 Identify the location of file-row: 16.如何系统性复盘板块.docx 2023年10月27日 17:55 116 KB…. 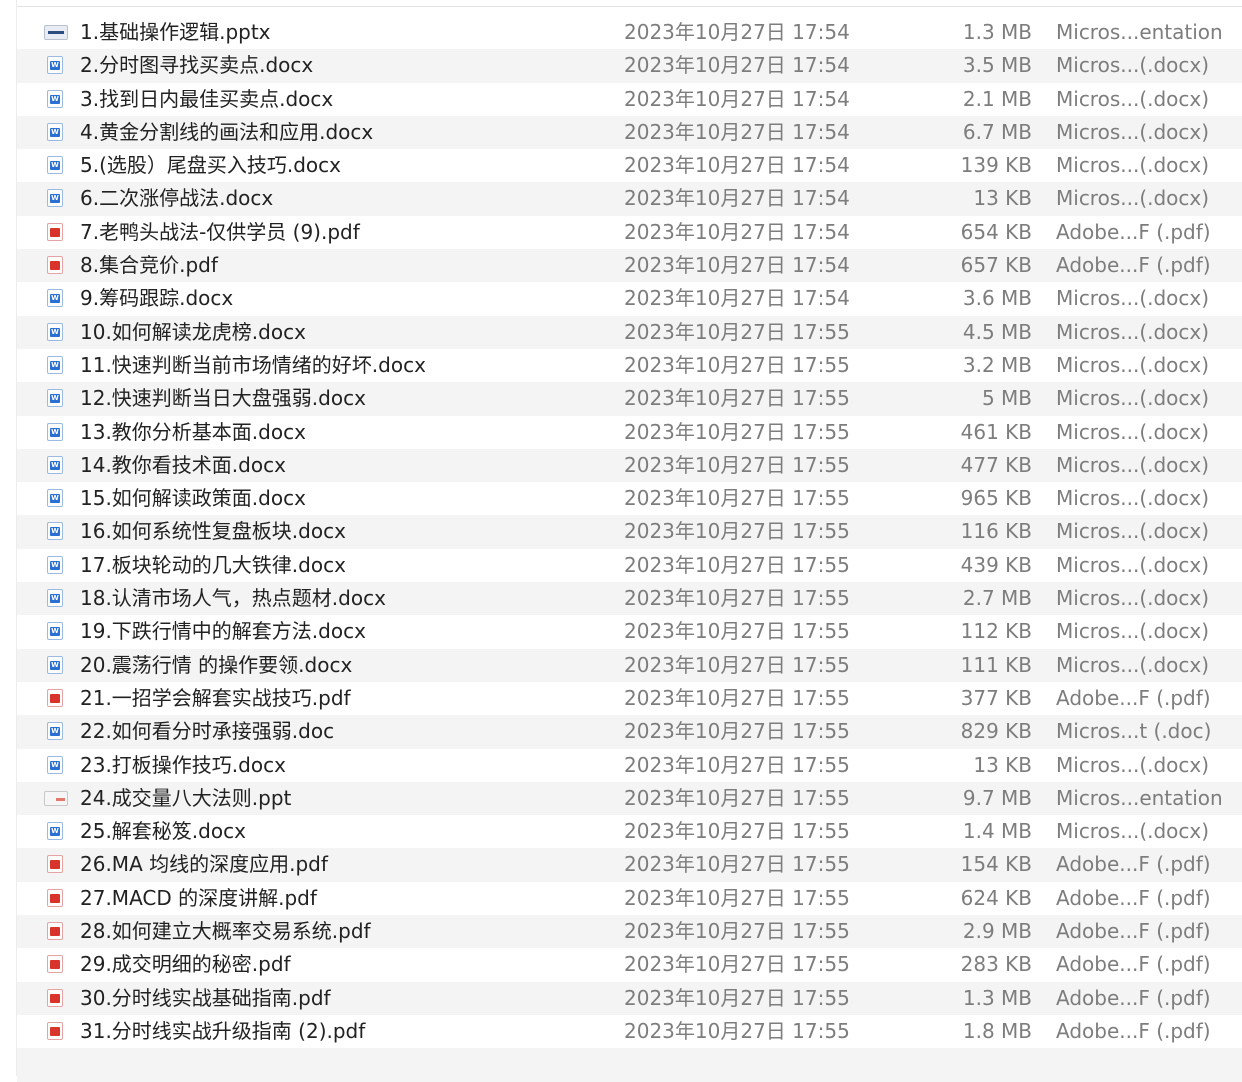
(629, 532).